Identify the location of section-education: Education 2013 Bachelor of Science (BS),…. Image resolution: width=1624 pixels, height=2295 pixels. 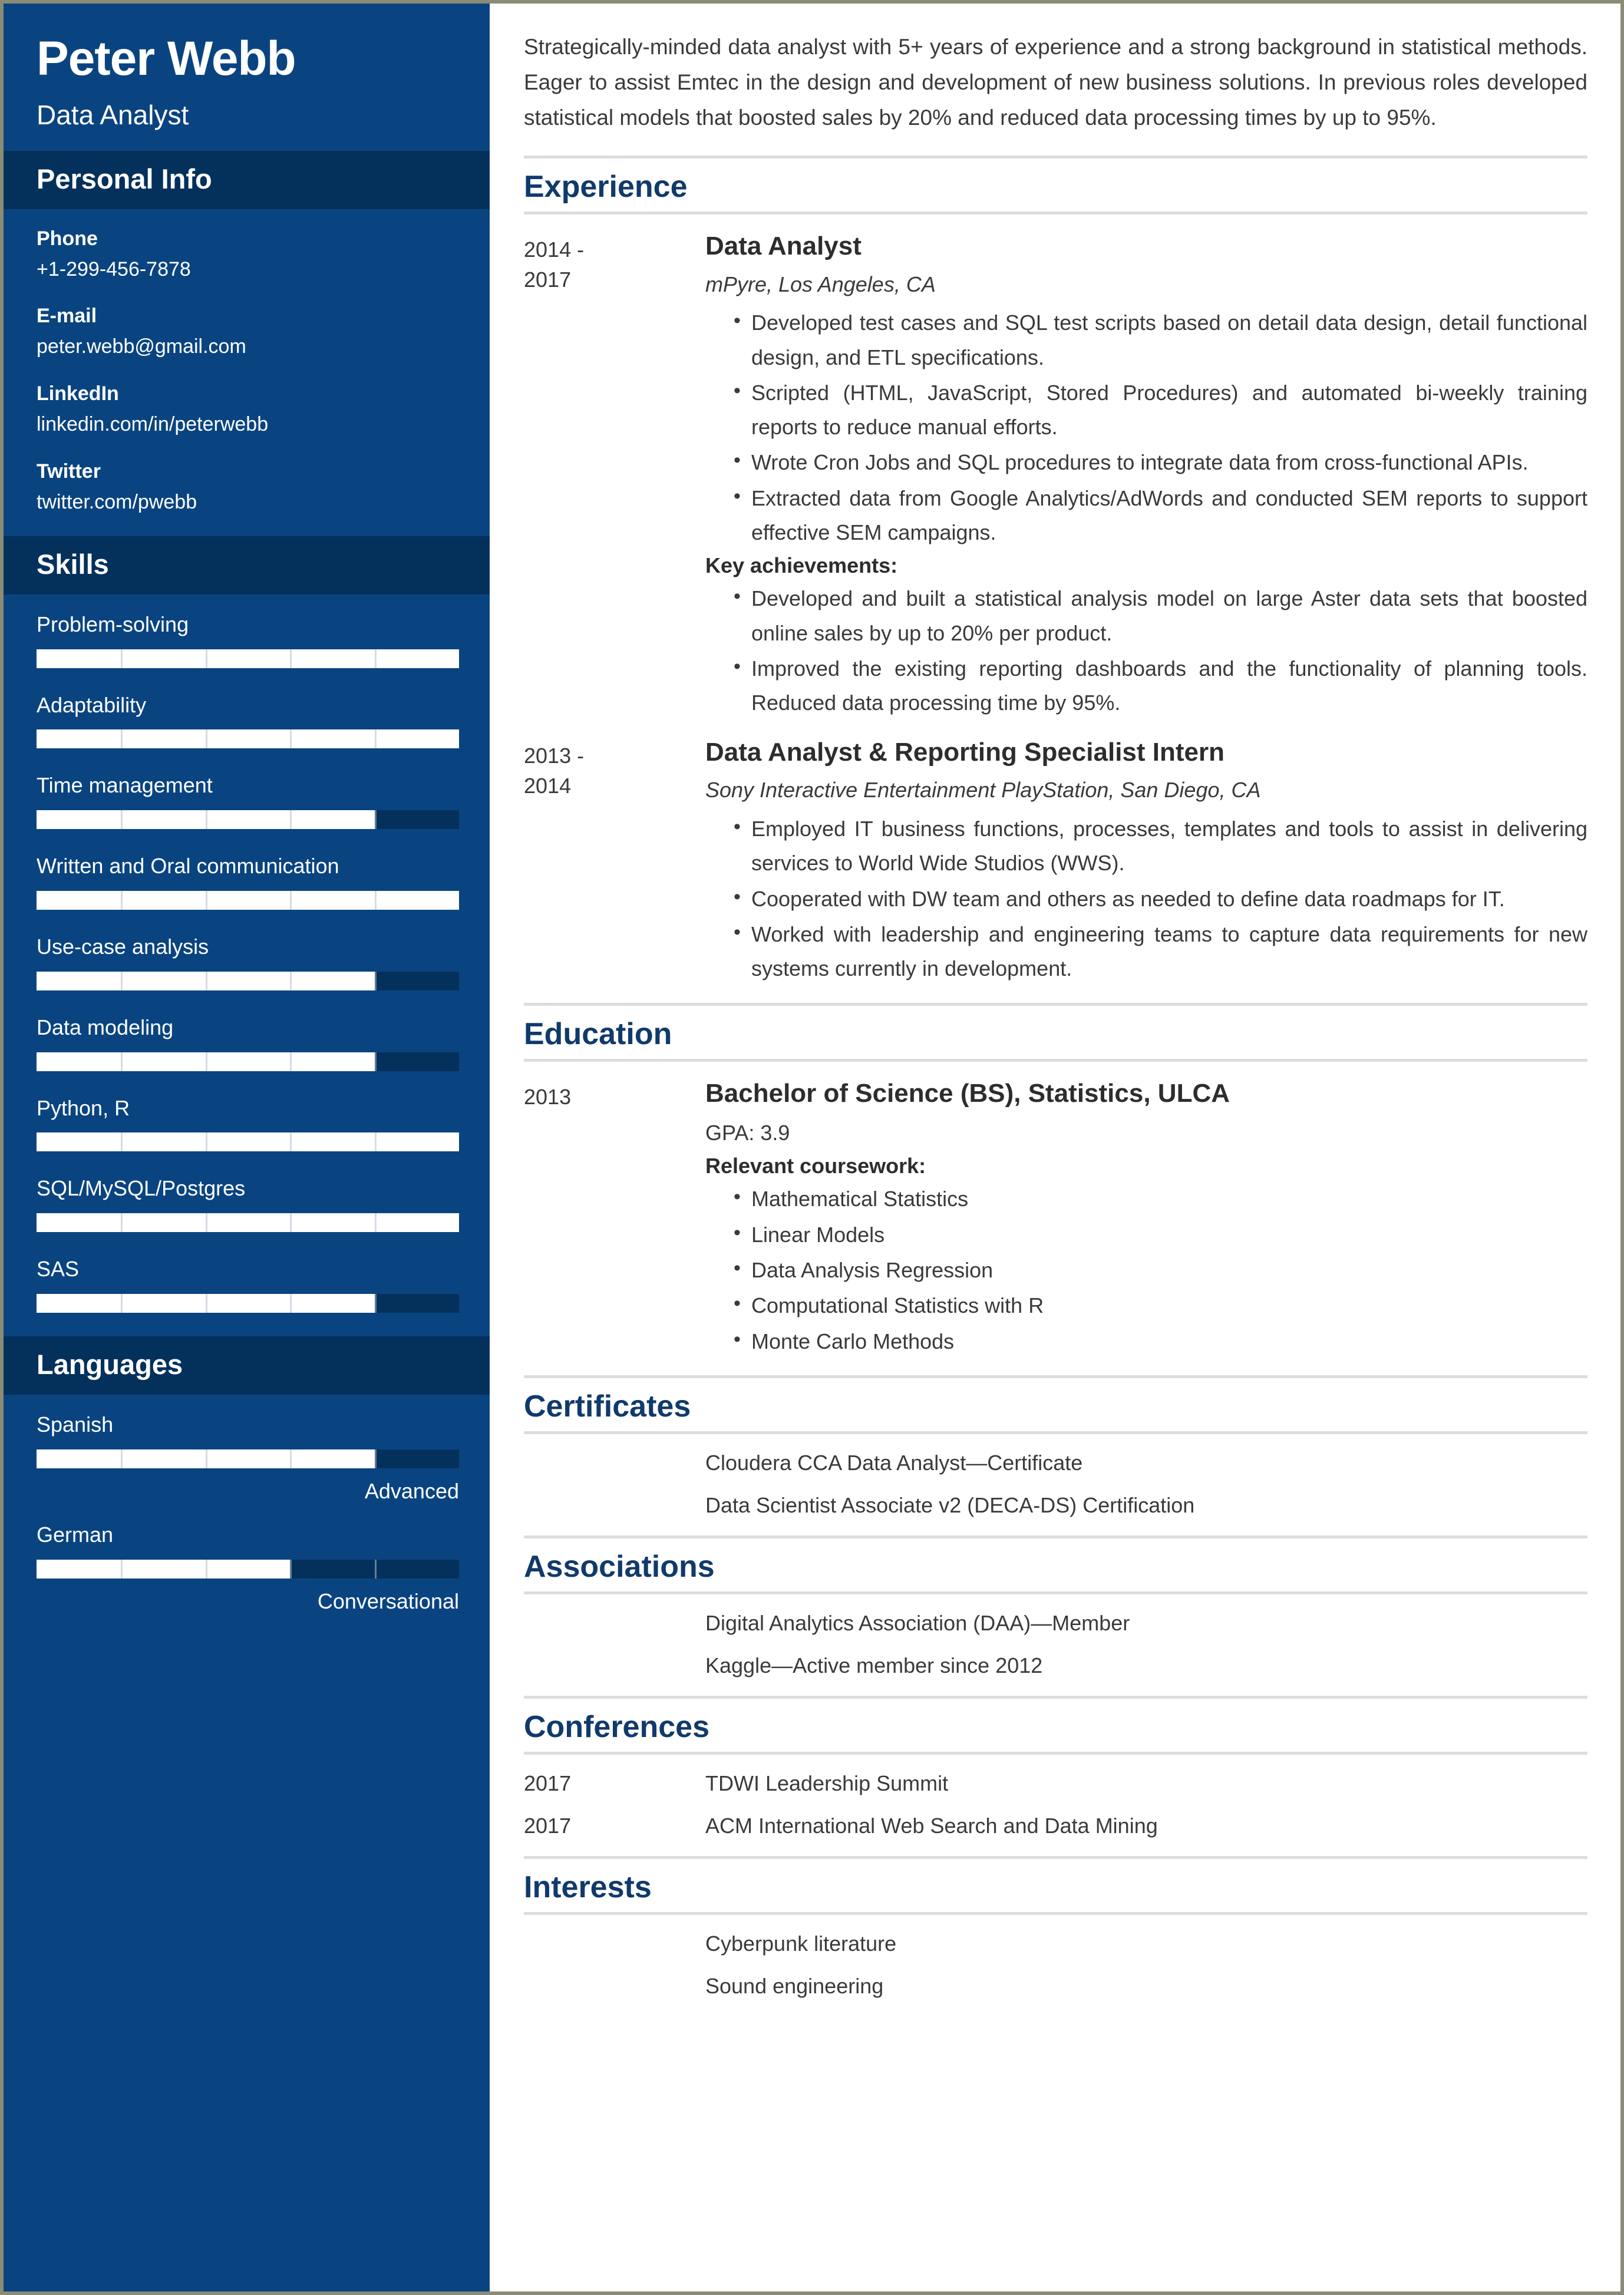
(1055, 1181).